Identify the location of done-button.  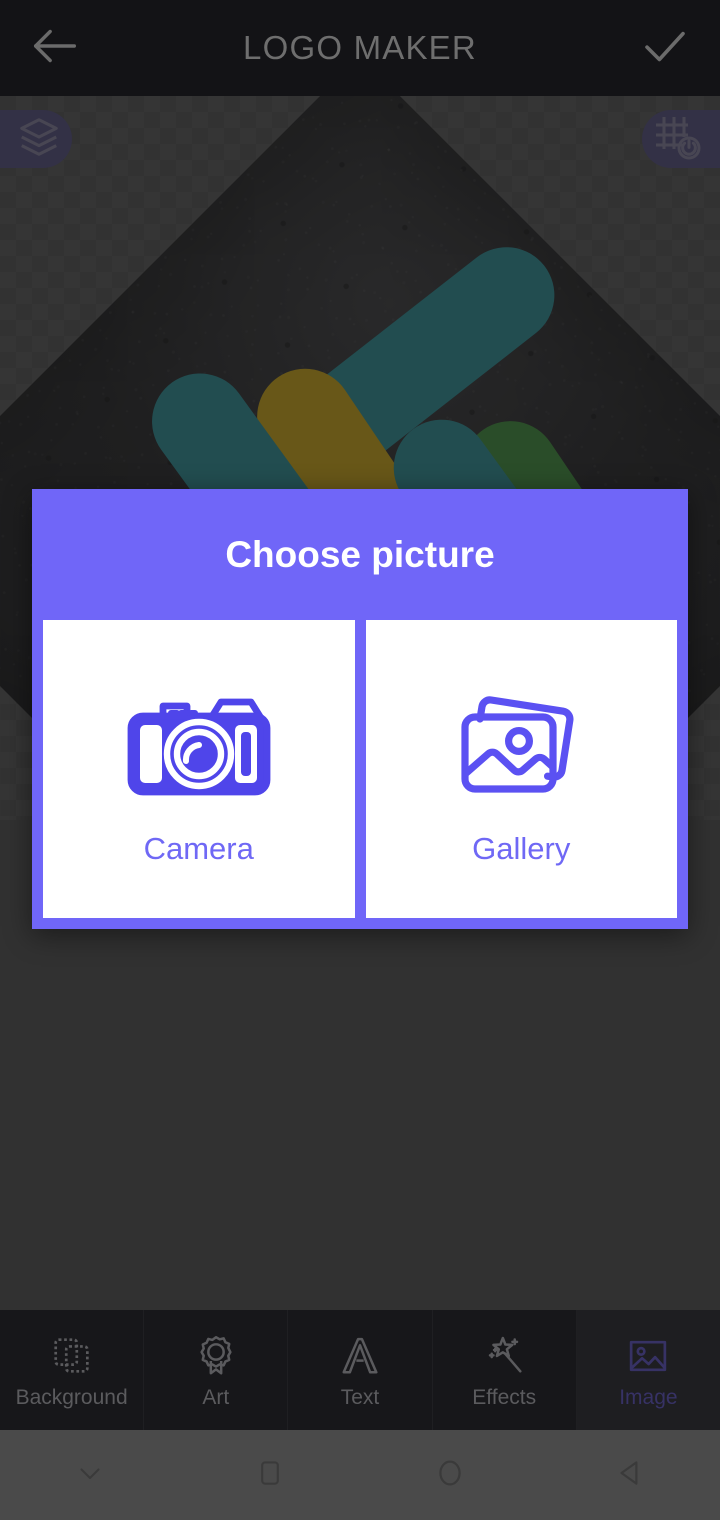
(665, 48).